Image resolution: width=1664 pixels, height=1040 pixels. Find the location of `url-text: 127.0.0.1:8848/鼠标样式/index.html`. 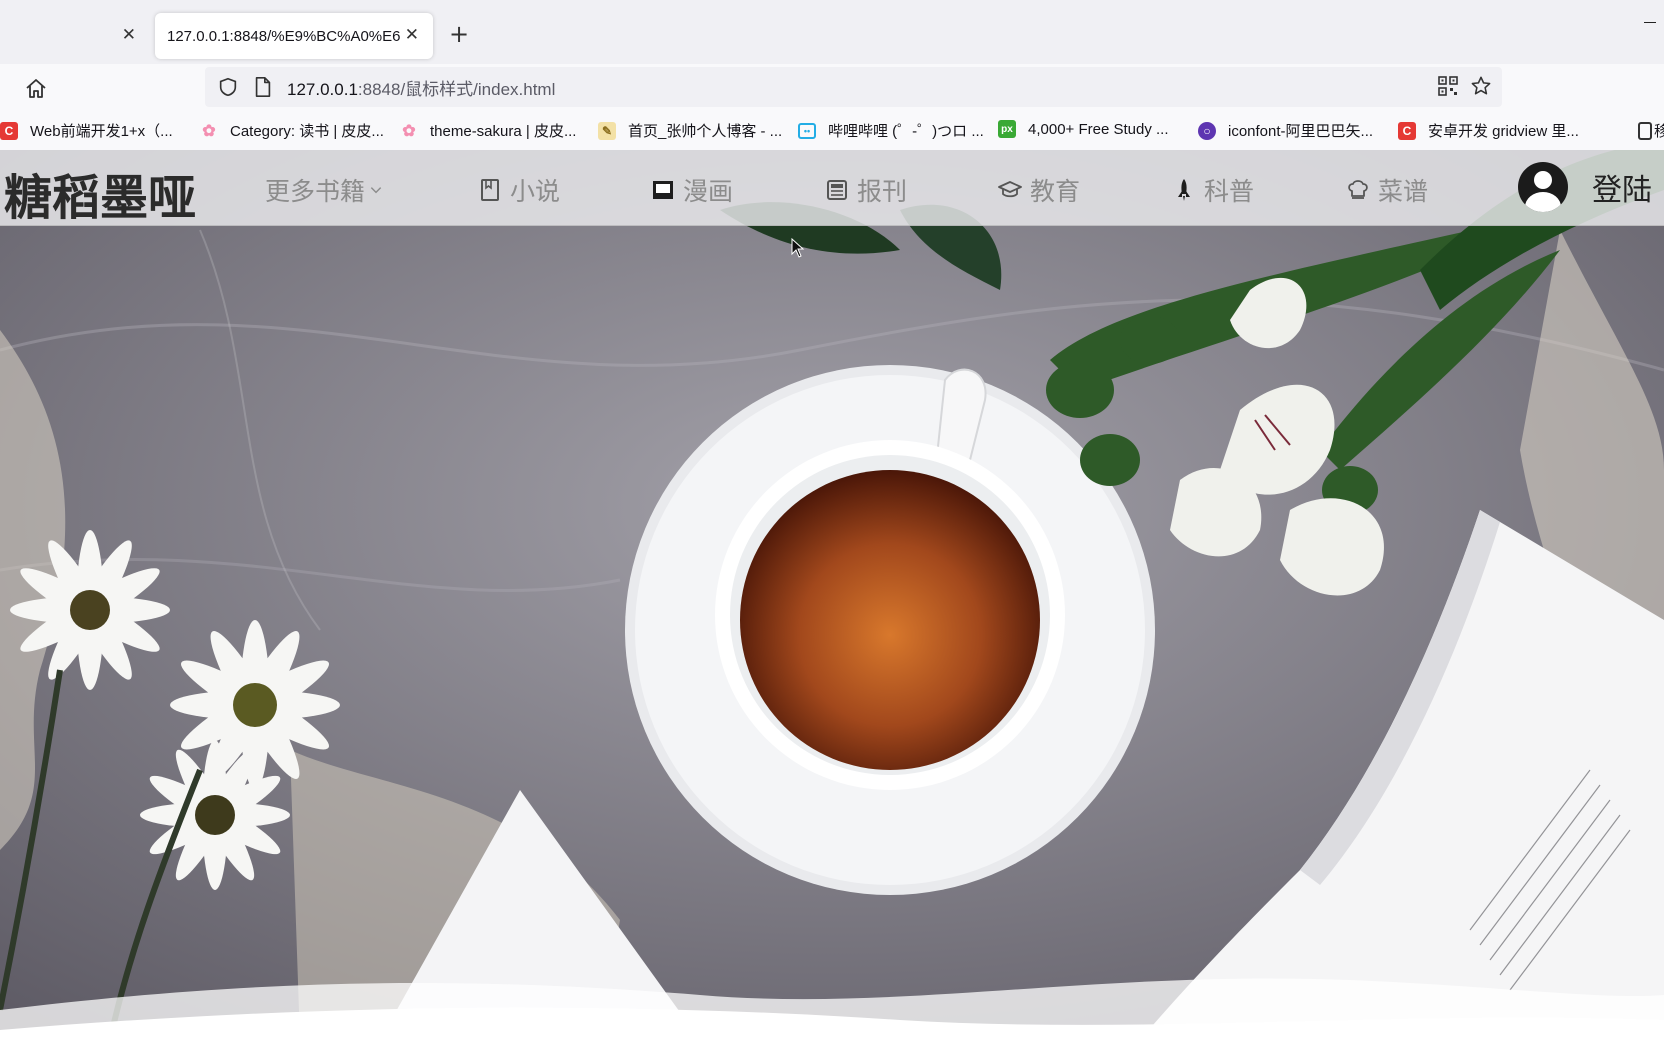

url-text: 127.0.0.1:8848/鼠标样式/index.html is located at coordinates (421, 87).